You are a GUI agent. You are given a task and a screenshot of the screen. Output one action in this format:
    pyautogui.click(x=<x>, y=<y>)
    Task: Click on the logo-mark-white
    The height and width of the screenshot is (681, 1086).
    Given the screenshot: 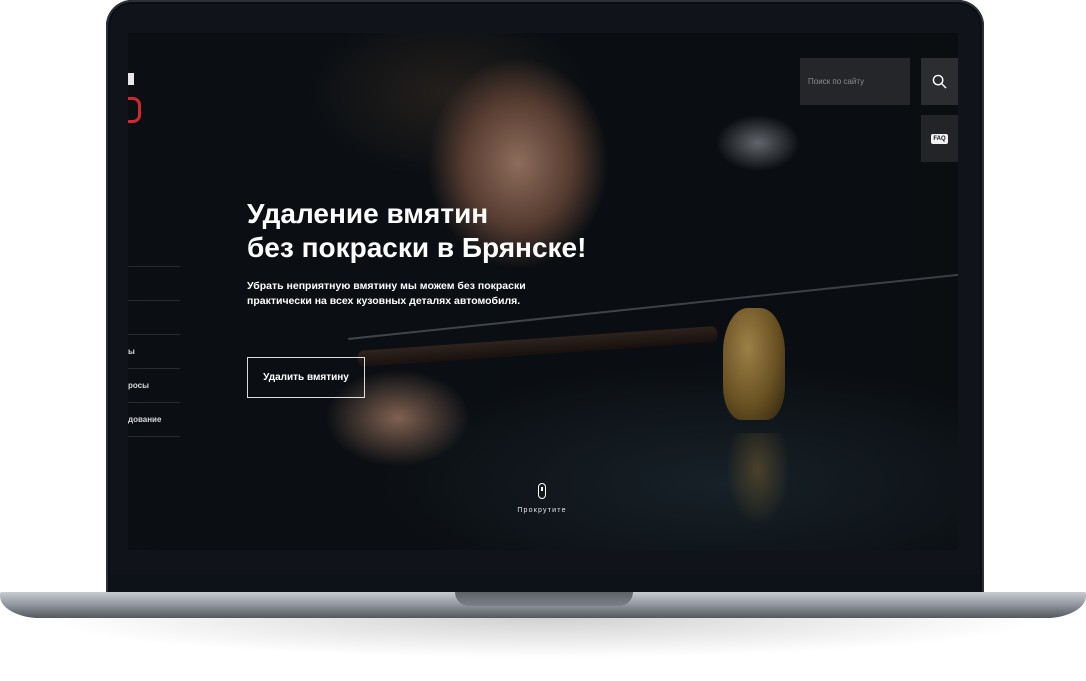 What is the action you would take?
    pyautogui.click(x=131, y=79)
    